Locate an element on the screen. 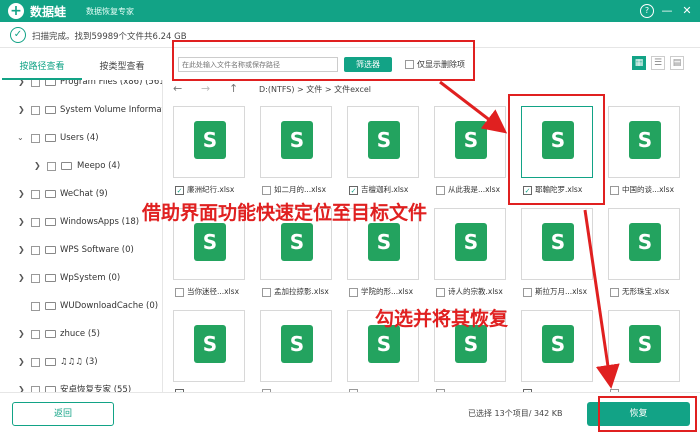  tree-item: ⌄ Users (4) is located at coordinates (81, 138).